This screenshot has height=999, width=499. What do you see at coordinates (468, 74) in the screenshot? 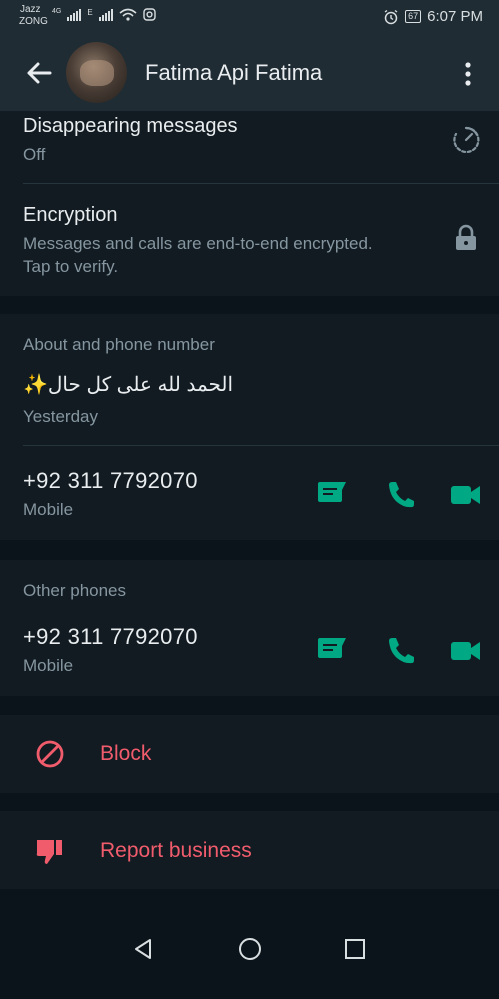
I see `more-options-icon` at bounding box center [468, 74].